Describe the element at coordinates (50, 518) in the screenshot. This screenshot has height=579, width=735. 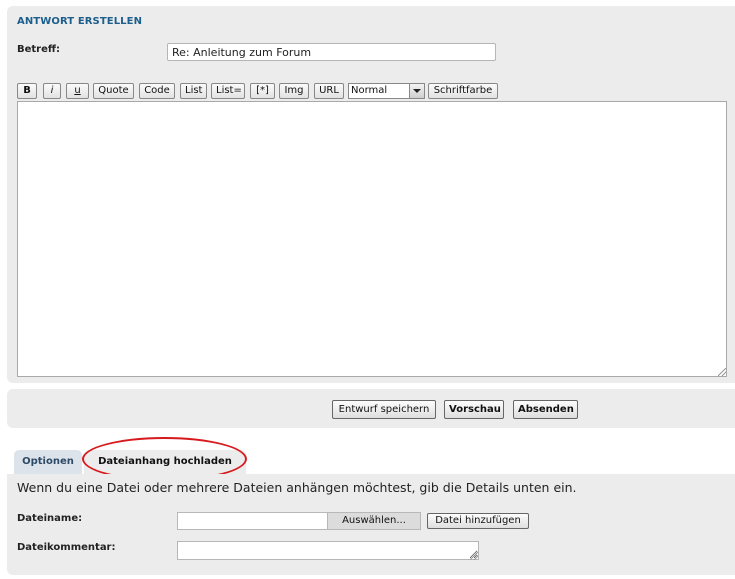
I see `filename-label: Dateiname:` at that location.